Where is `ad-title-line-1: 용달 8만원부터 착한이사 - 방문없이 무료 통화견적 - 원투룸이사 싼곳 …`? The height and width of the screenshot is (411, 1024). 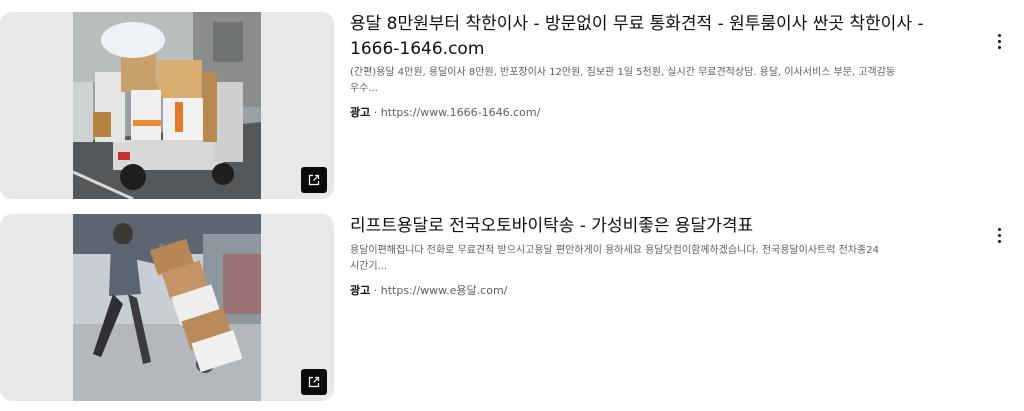
ad-title-line-1: 용달 8만원부터 착한이사 - 방문없이 무료 통화견적 - 원투룸이사 싼곳 … is located at coordinates (637, 24).